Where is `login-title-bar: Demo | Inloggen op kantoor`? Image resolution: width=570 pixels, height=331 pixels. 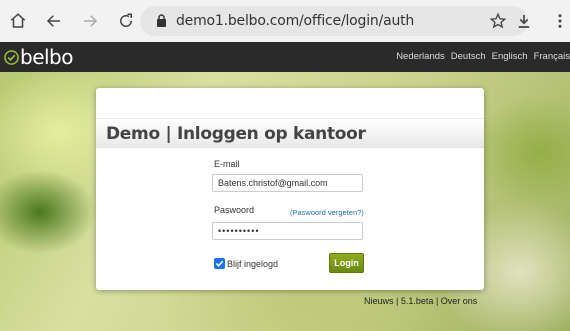 login-title-bar: Demo | Inloggen op kantoor is located at coordinates (290, 133).